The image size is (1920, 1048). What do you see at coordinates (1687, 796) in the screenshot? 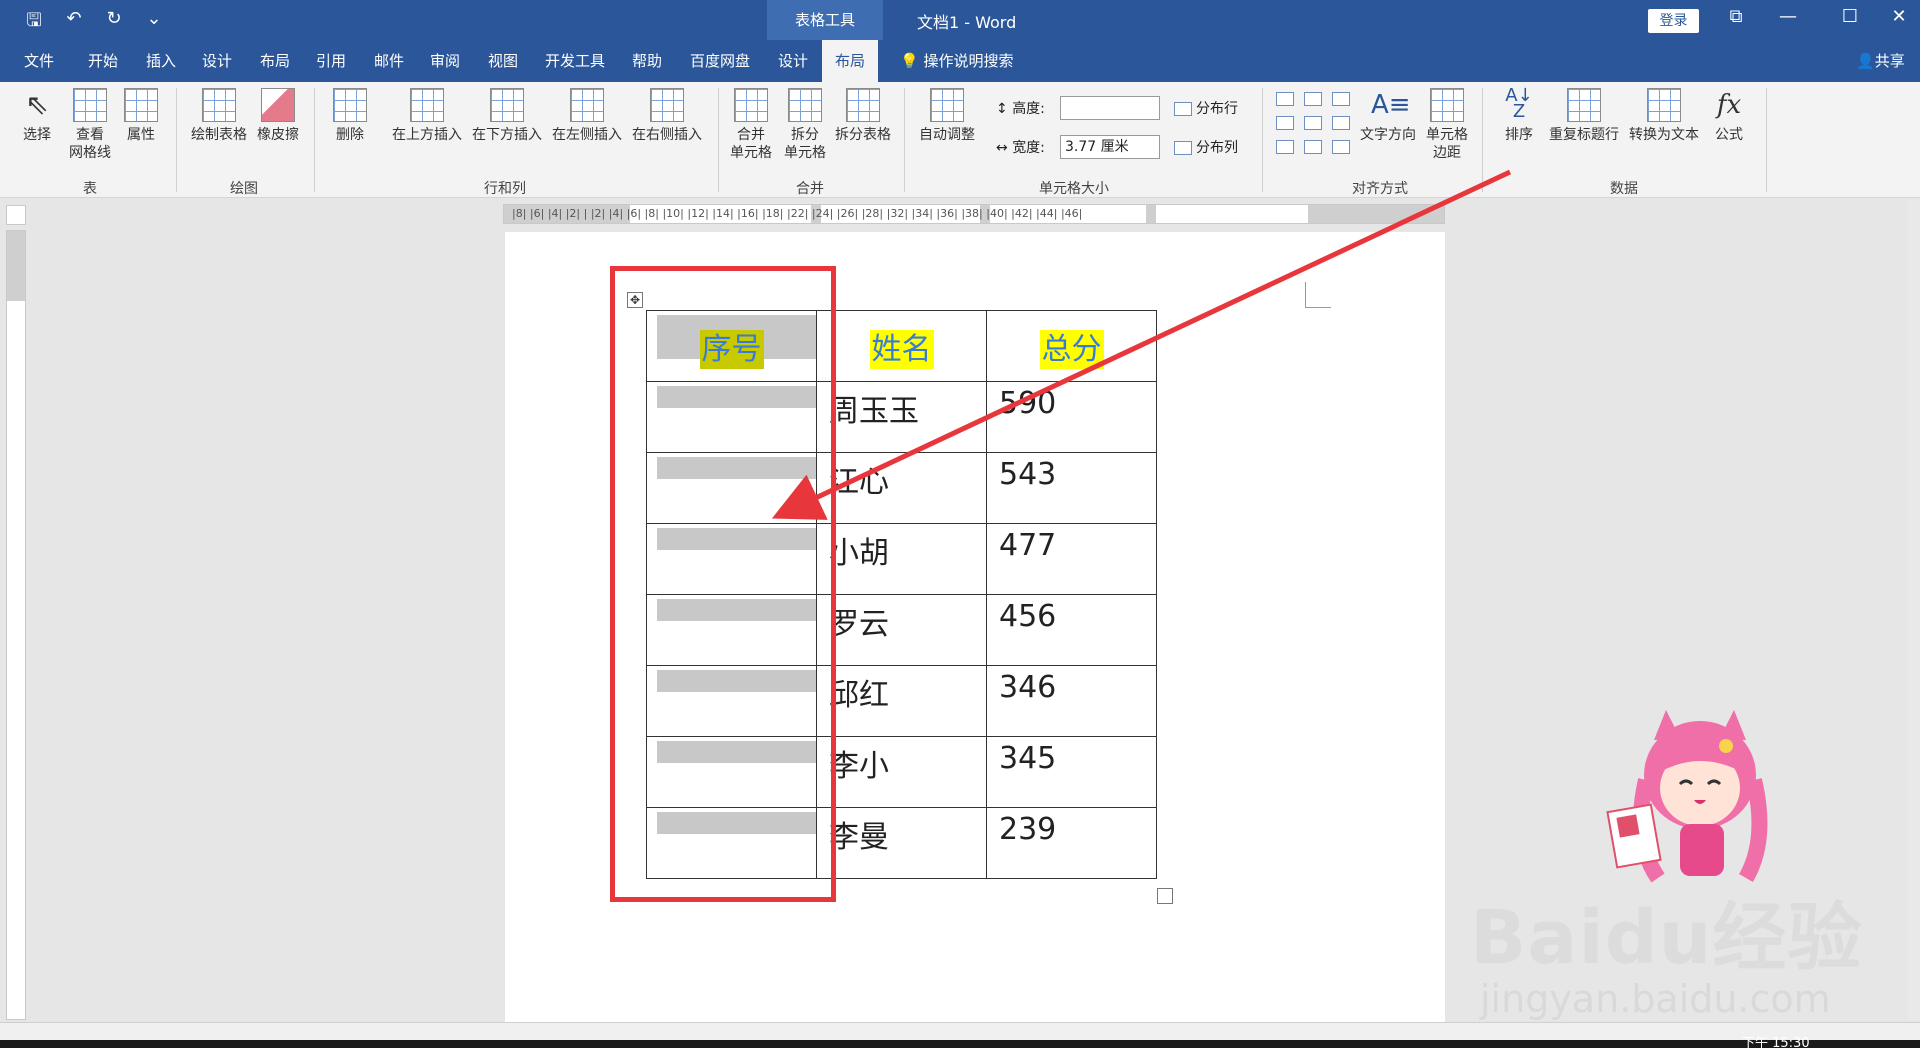
I see `mascot-illustration` at bounding box center [1687, 796].